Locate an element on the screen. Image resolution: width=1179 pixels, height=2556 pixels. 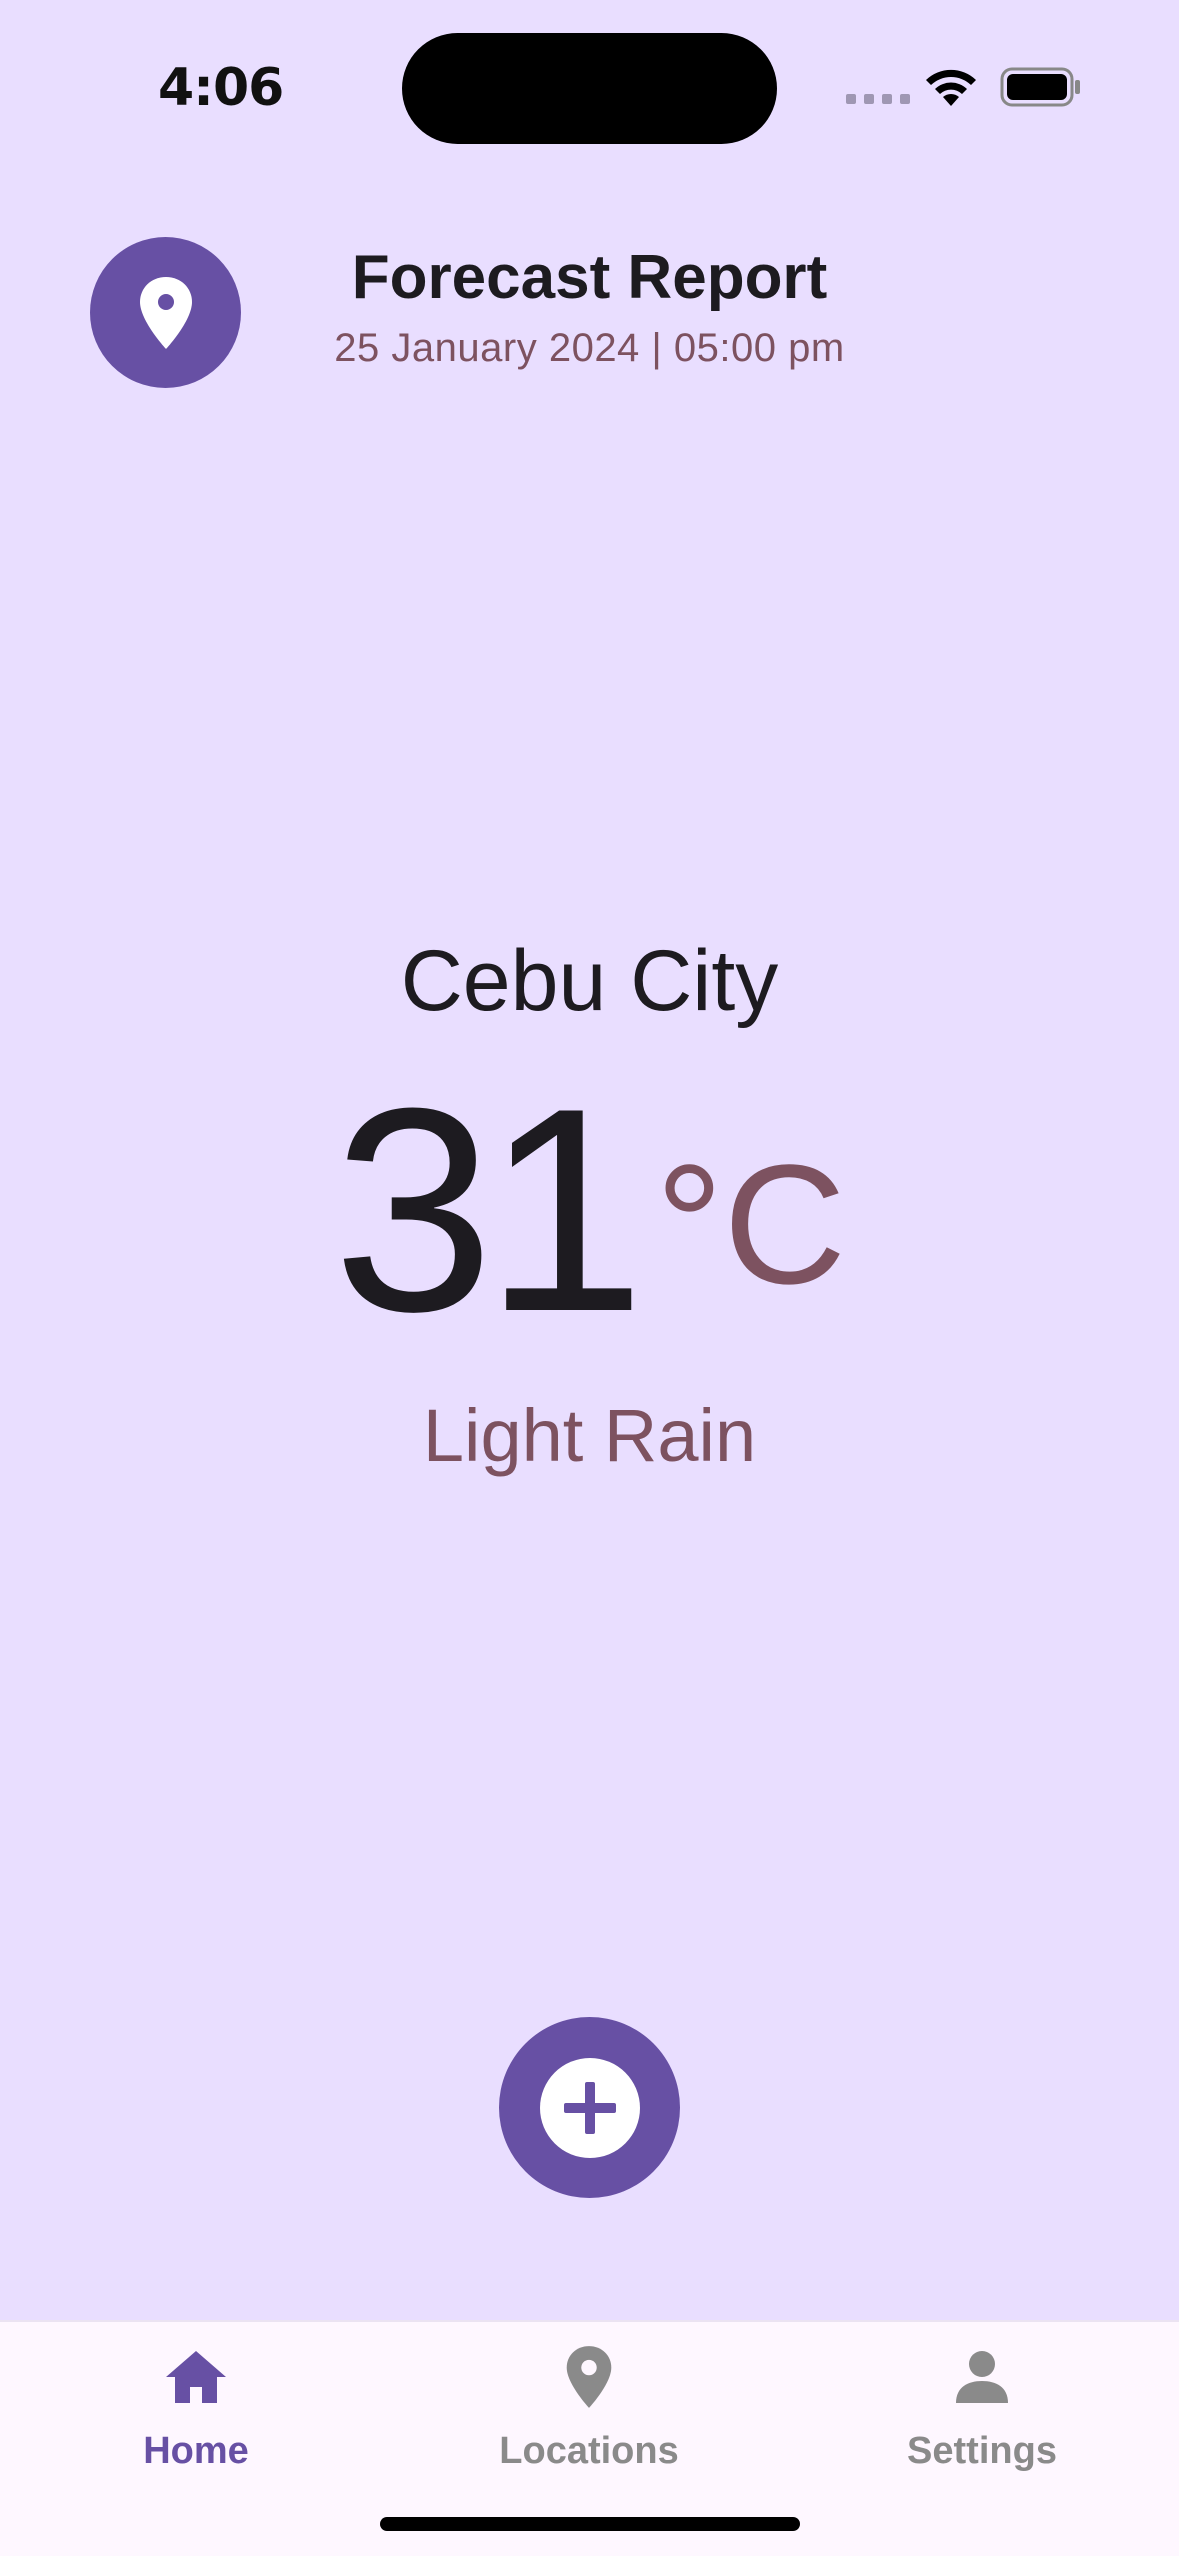
nav-item-home: Home is located at coordinates (196, 2402).